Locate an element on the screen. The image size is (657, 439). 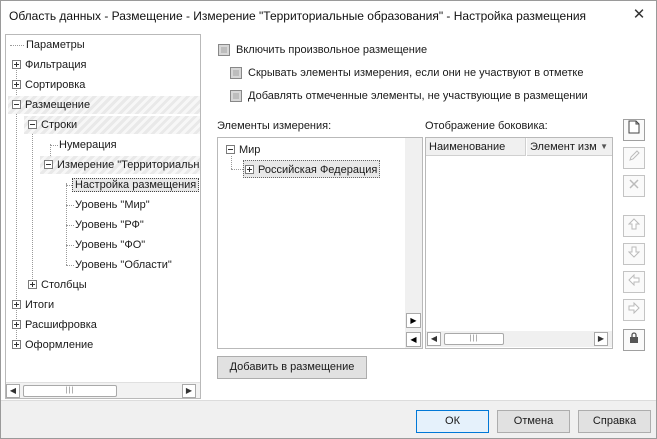
tree-item-label: Уровень "РФ" is located at coordinates (109, 225).